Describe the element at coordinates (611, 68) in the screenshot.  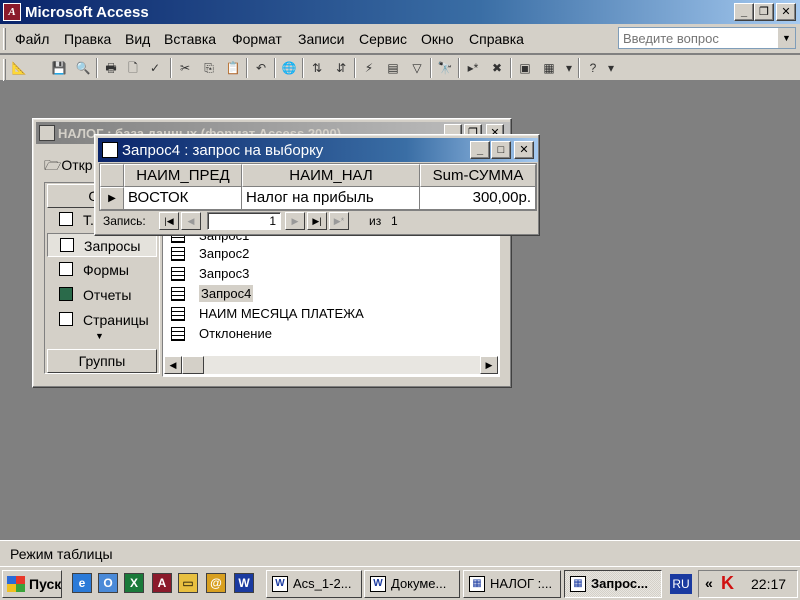
I see `toolbar-options-icon: ▾` at that location.